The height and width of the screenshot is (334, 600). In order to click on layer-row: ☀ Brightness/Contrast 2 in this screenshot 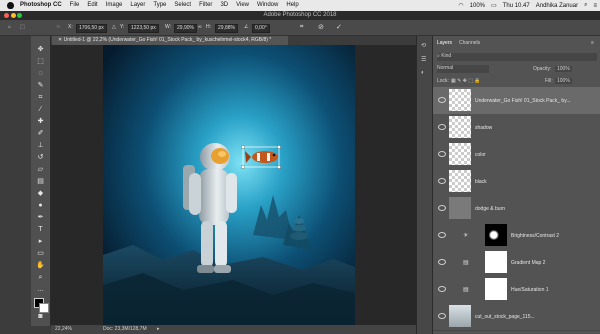, I will do `click(516, 236)`.